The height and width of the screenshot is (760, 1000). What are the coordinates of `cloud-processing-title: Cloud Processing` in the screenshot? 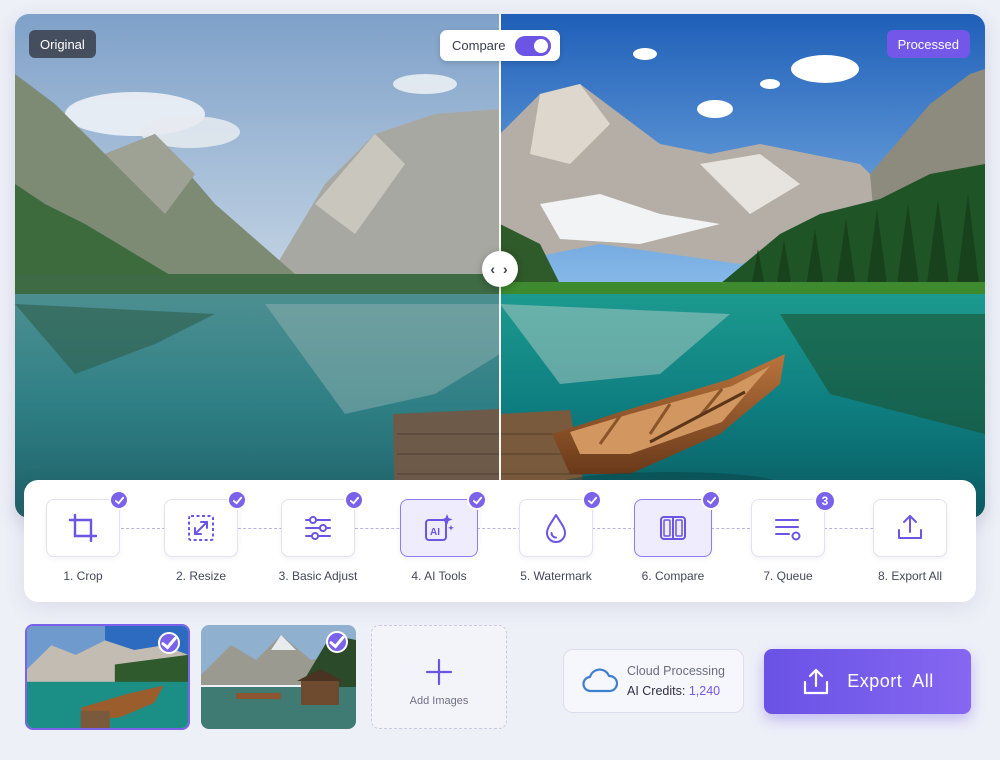 It's located at (676, 671).